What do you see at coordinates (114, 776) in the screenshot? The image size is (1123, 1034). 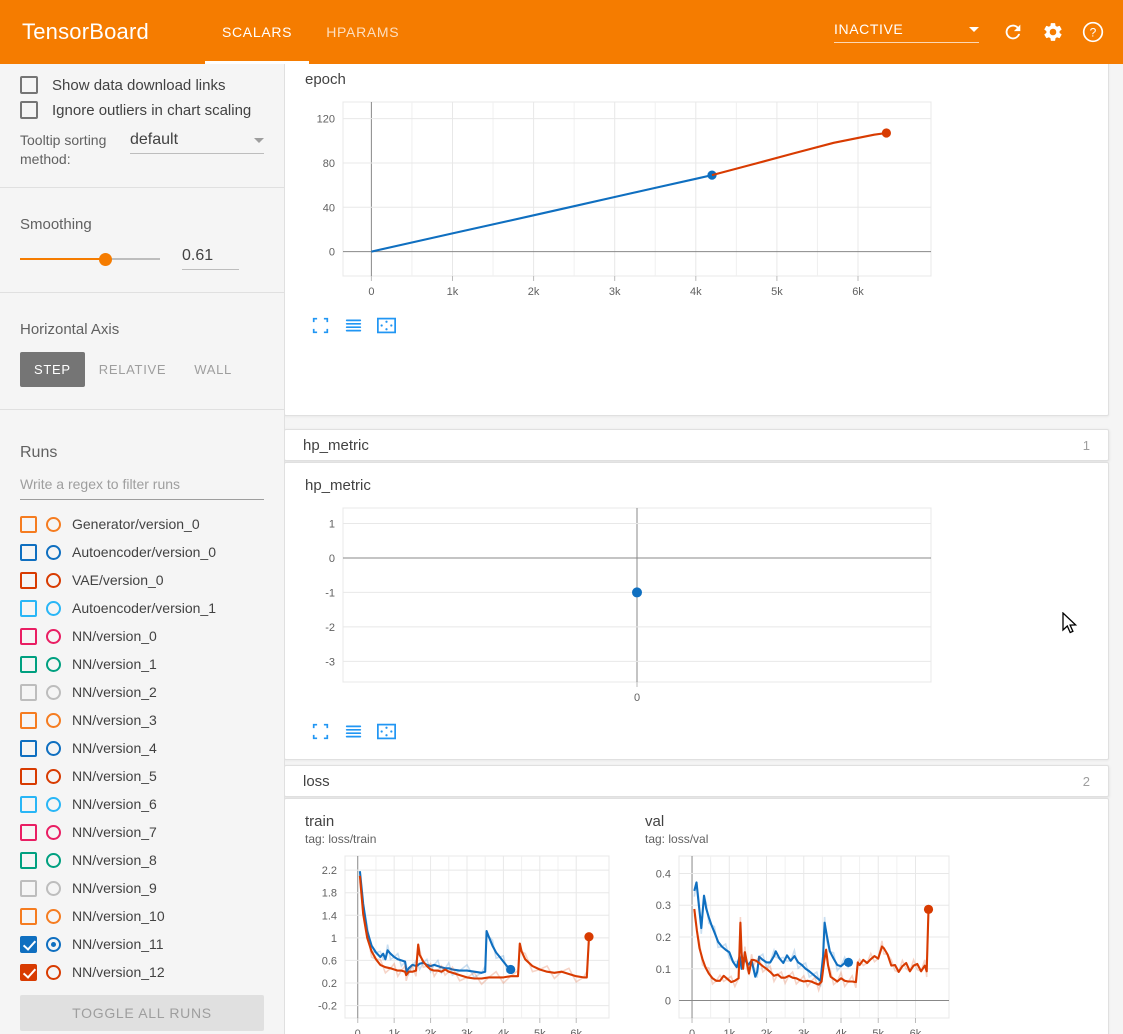 I see `run-label: NN/version_5` at bounding box center [114, 776].